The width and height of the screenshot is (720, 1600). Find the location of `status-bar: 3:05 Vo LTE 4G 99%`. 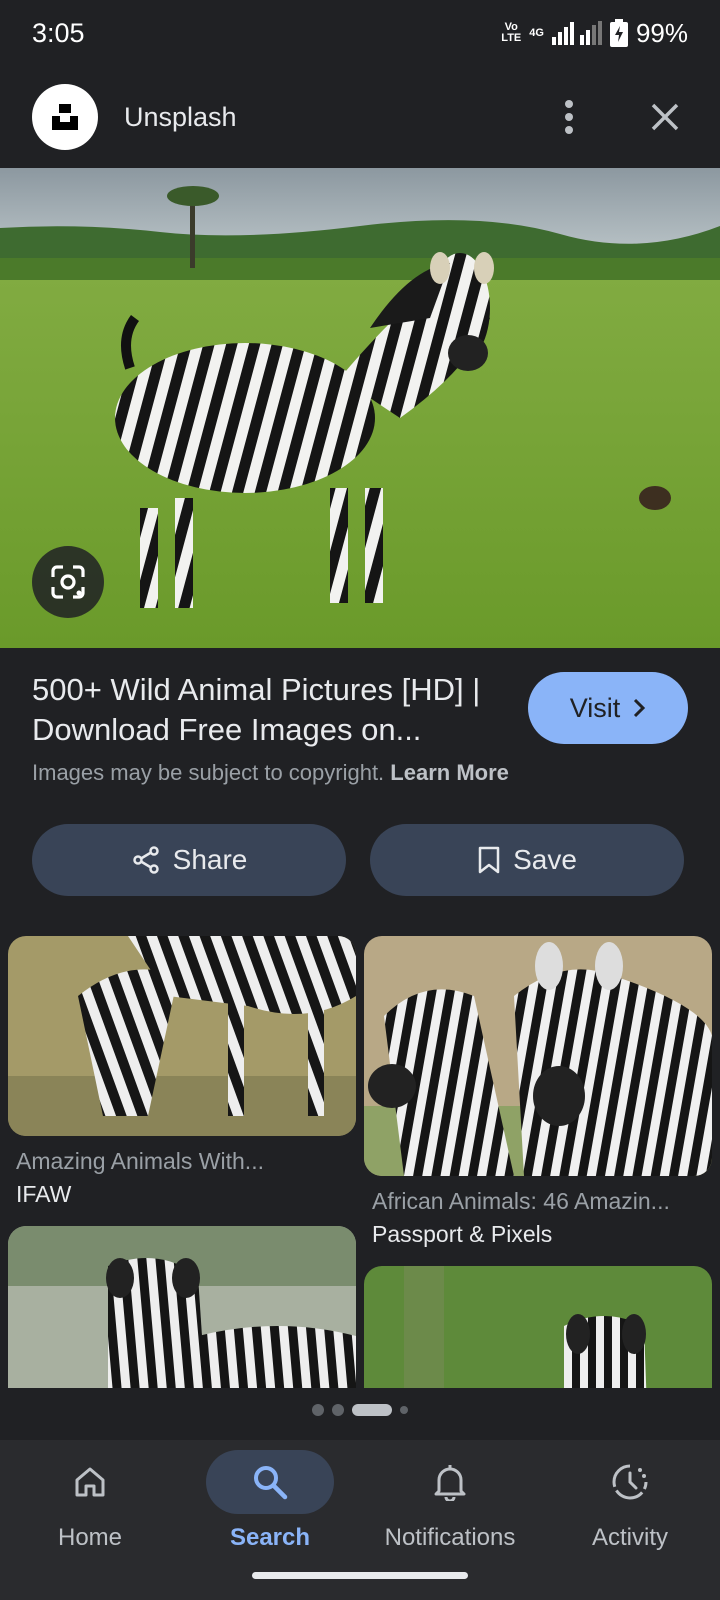

status-bar: 3:05 Vo LTE 4G 99% is located at coordinates (360, 33).